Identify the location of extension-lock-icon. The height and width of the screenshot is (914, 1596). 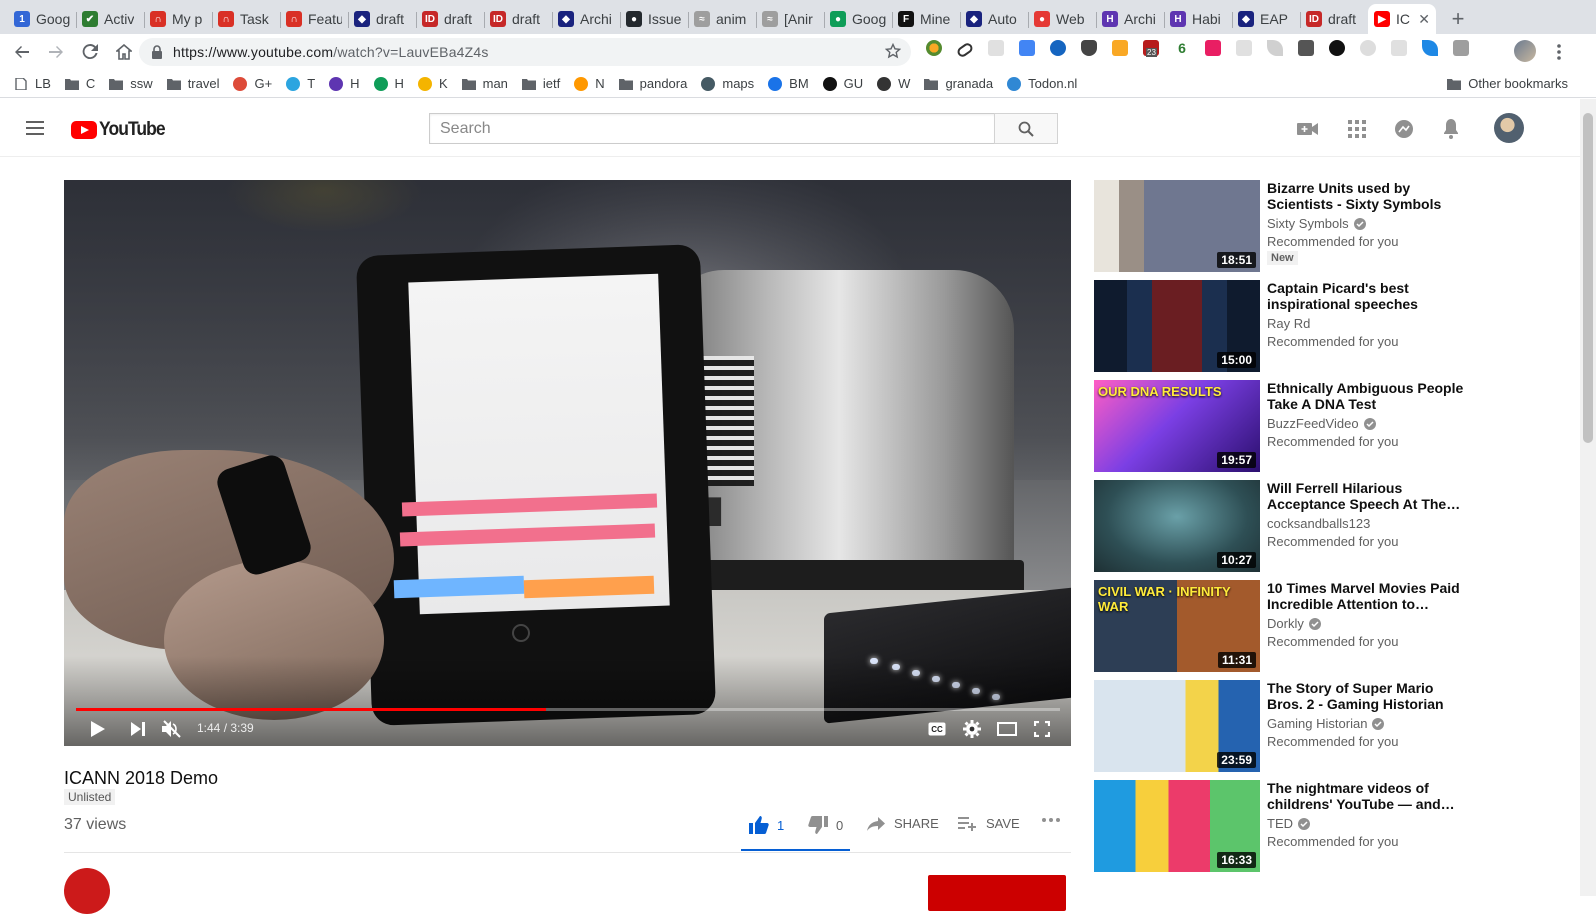
(1120, 48).